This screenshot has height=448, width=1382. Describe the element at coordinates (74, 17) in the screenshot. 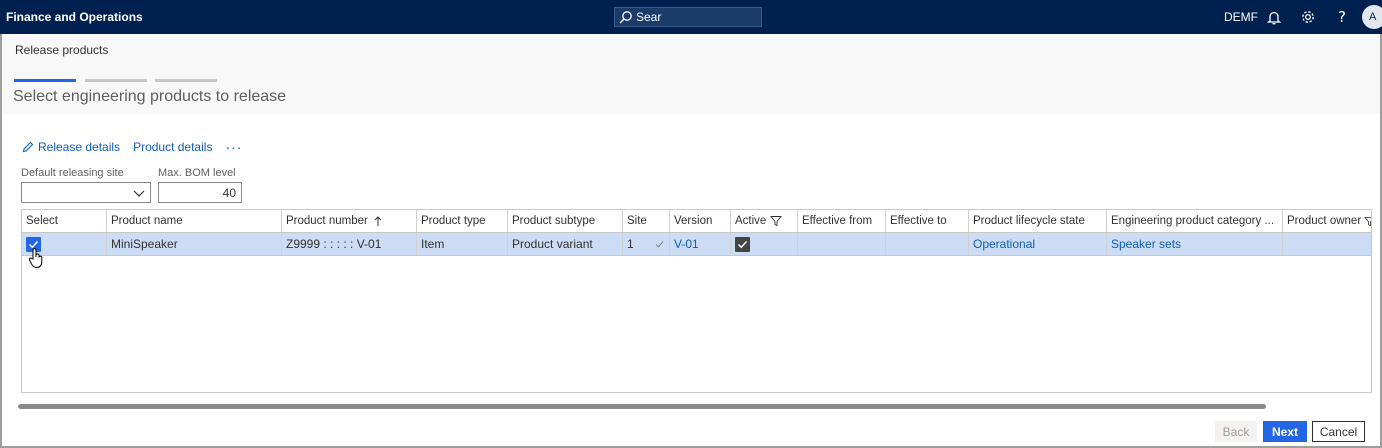

I see `app-title: Finance and Operations` at that location.